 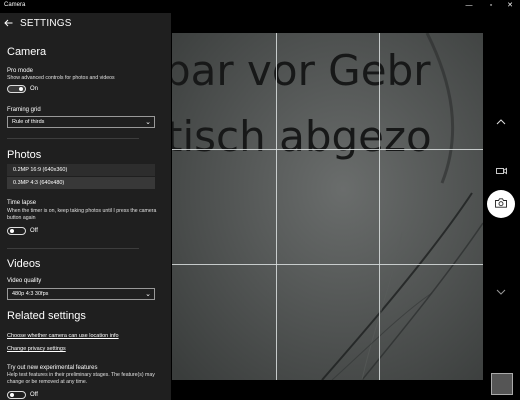 What do you see at coordinates (24, 264) in the screenshot?
I see `videos-heading: Videos` at bounding box center [24, 264].